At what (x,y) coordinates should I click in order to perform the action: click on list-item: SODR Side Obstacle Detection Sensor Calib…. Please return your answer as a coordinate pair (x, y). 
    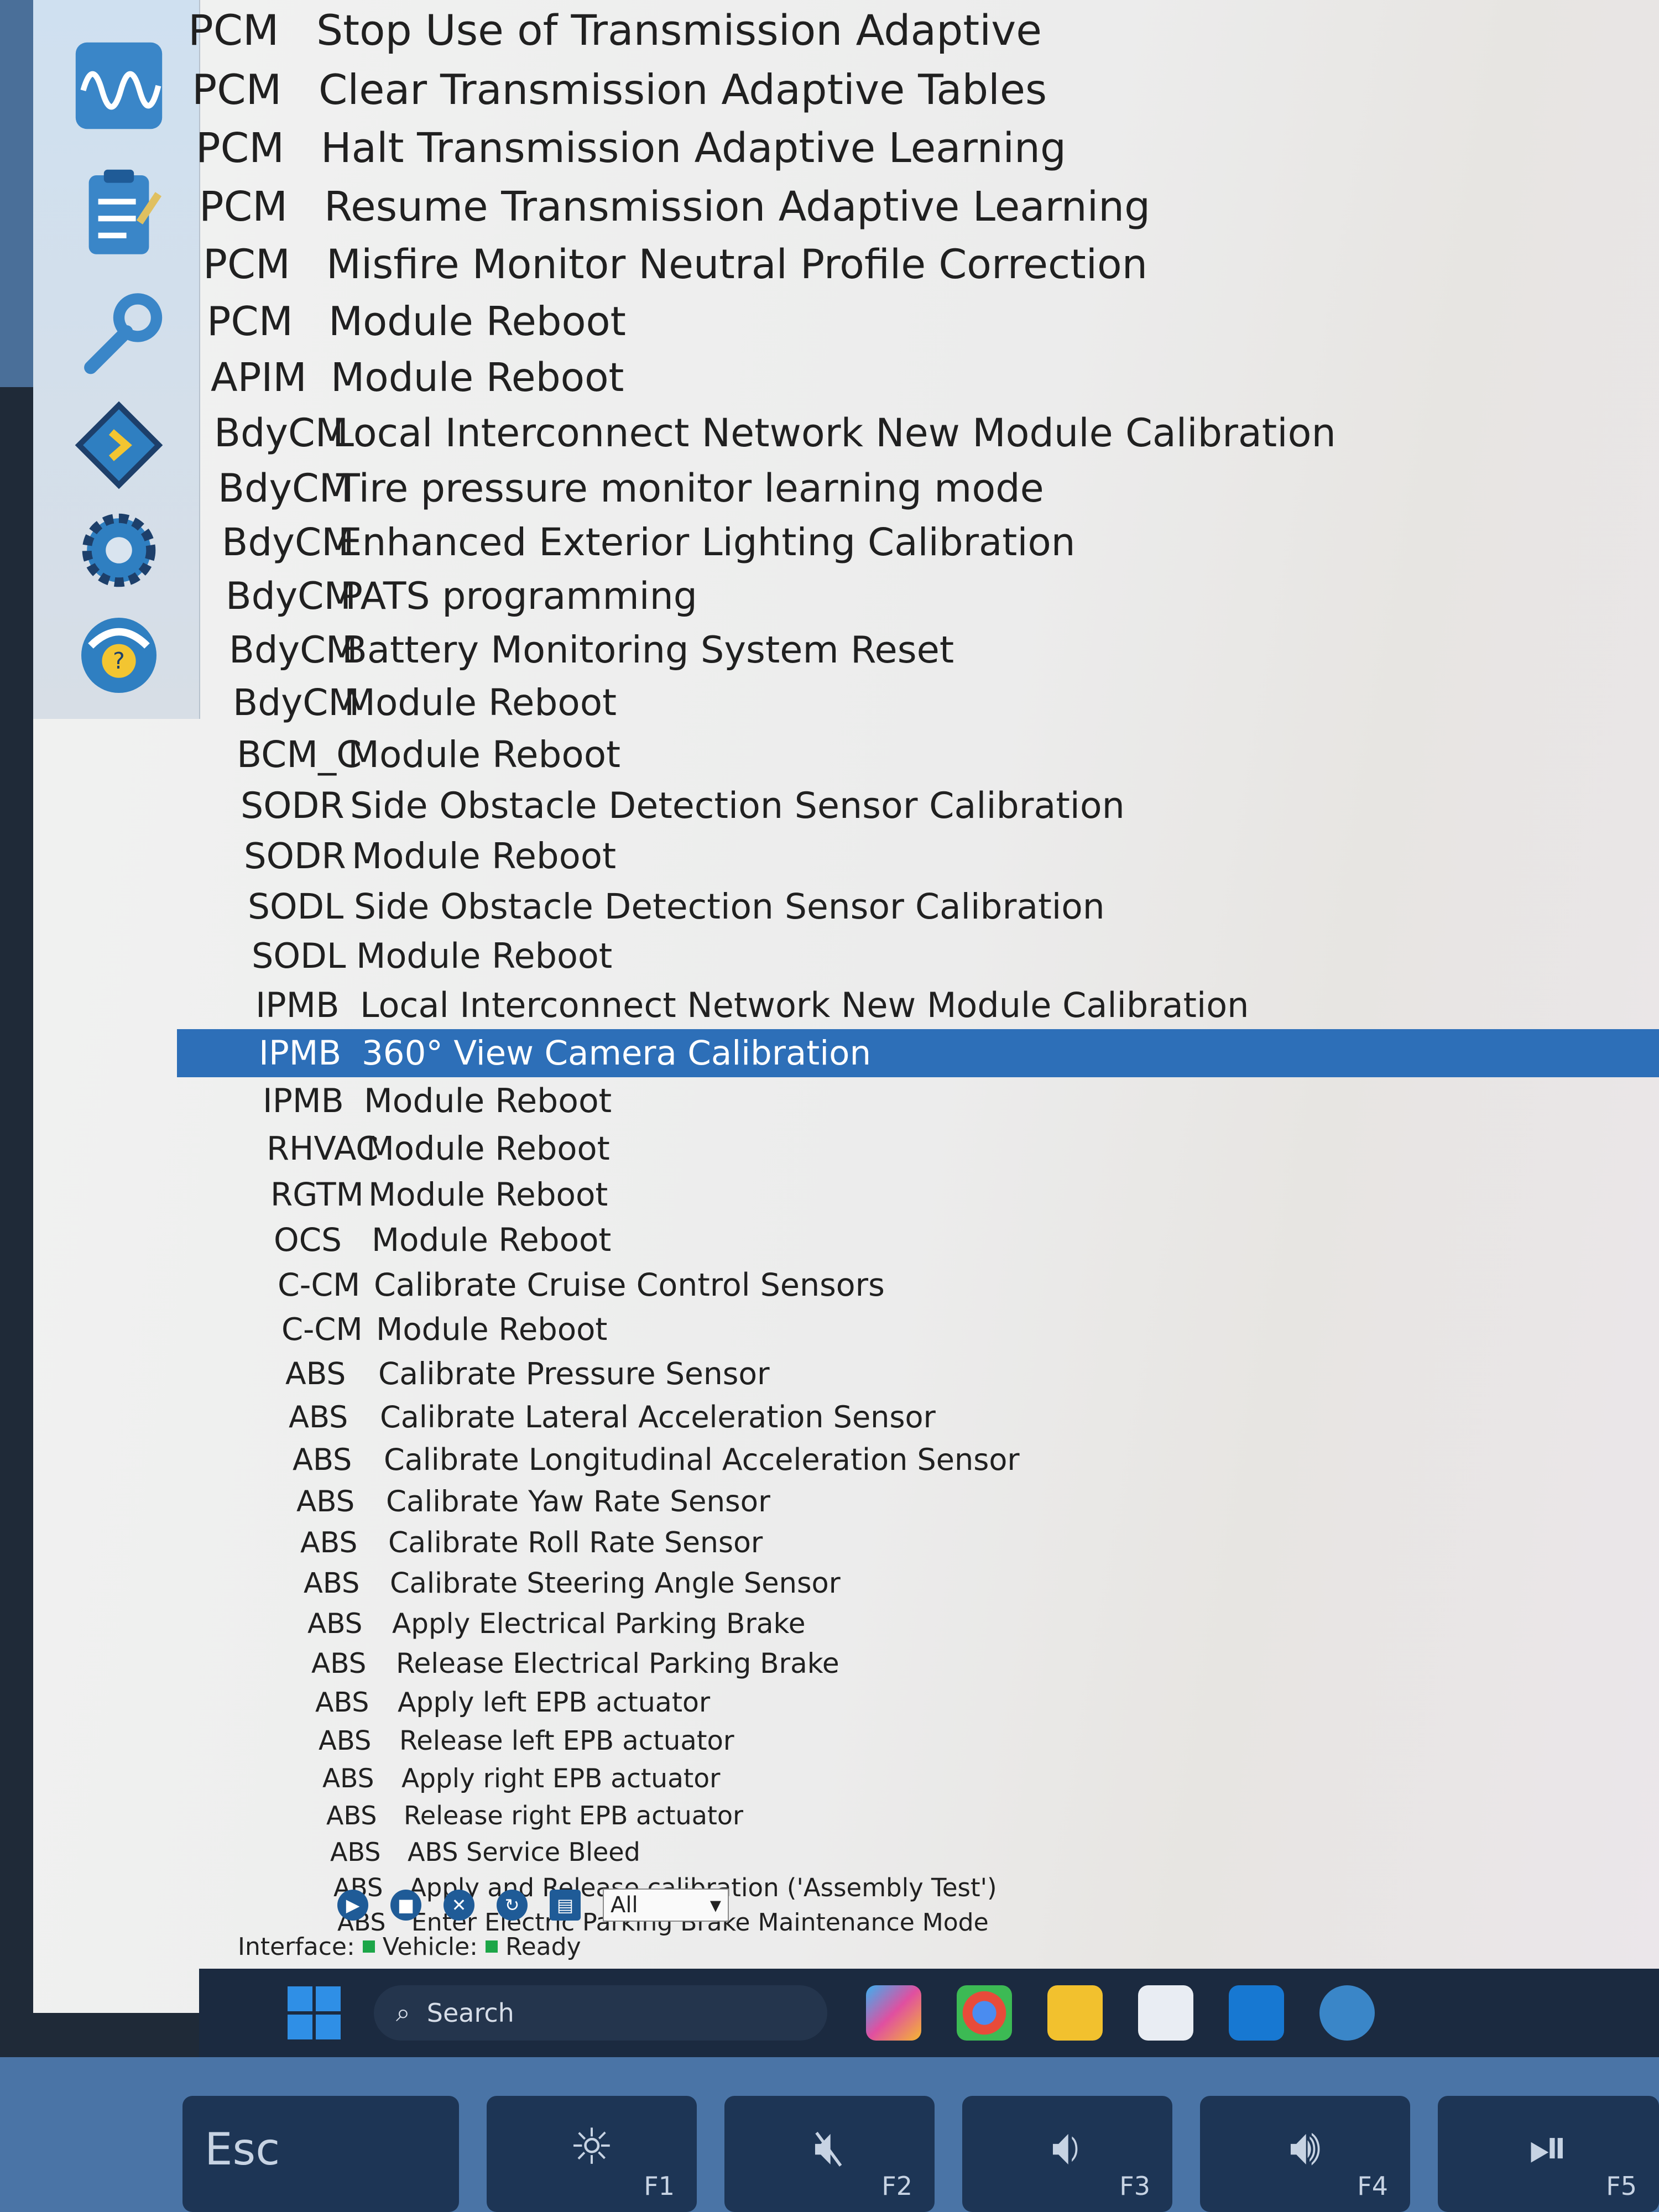
    Looking at the image, I should click on (918, 806).